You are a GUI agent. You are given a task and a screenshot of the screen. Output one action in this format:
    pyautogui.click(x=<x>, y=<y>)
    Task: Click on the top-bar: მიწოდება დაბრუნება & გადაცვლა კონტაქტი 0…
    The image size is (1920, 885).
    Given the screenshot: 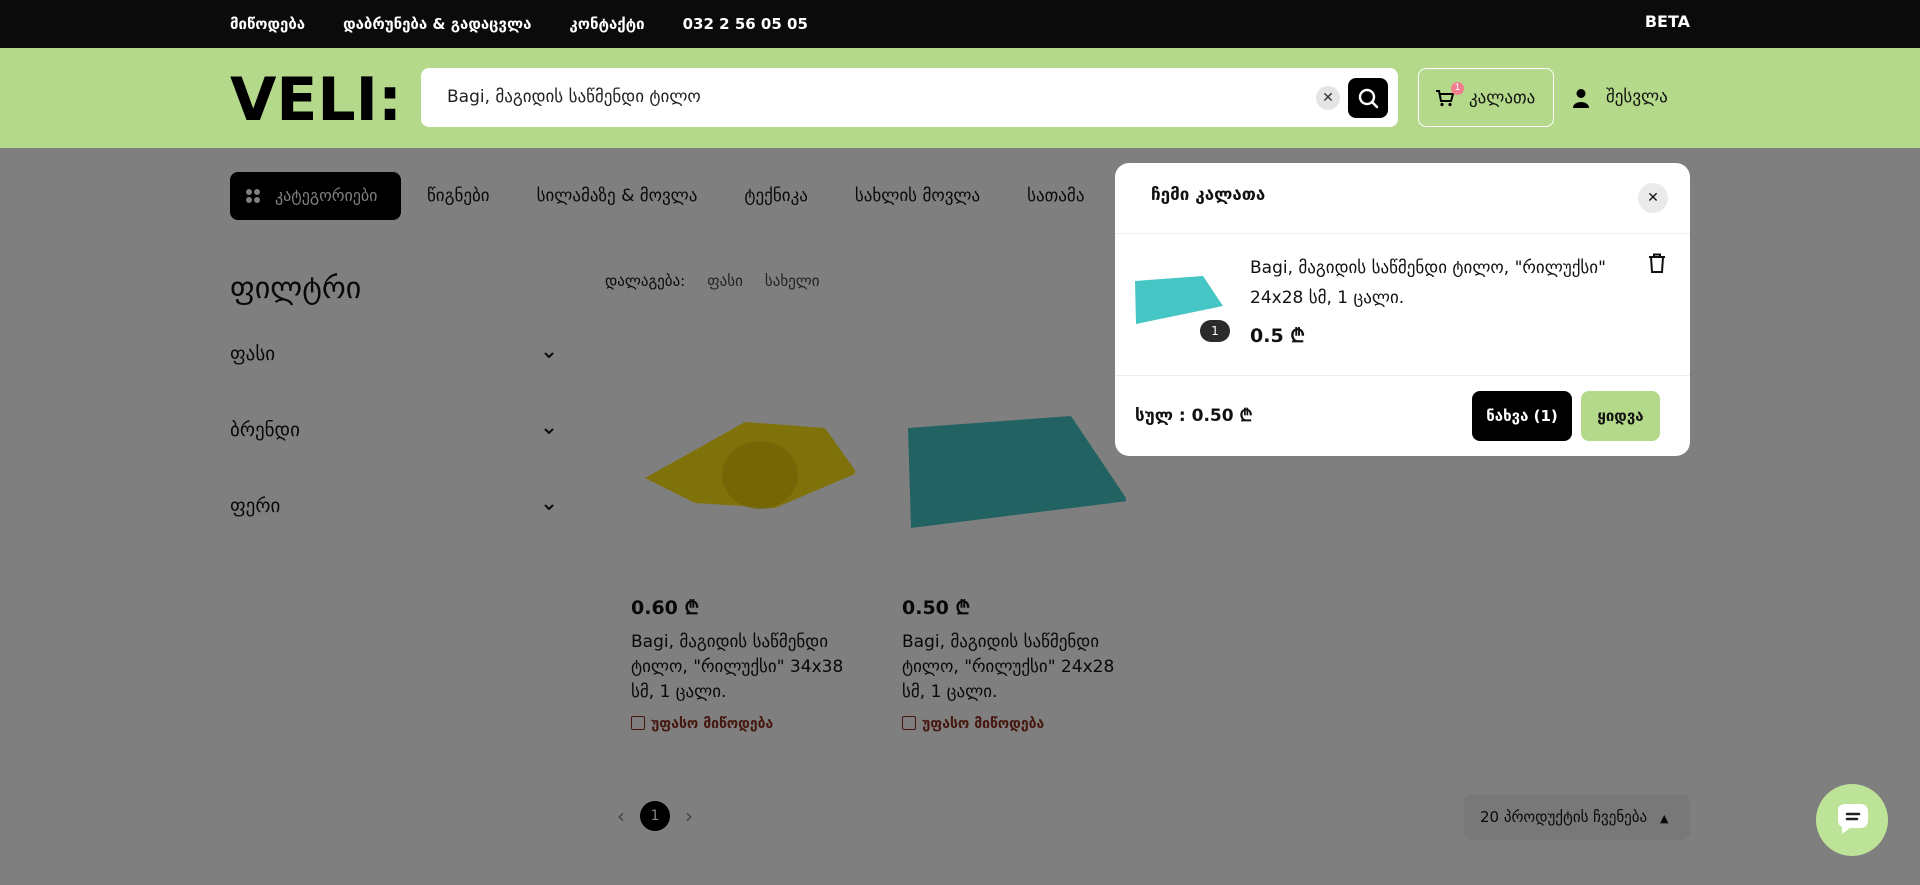 What is the action you would take?
    pyautogui.click(x=960, y=24)
    